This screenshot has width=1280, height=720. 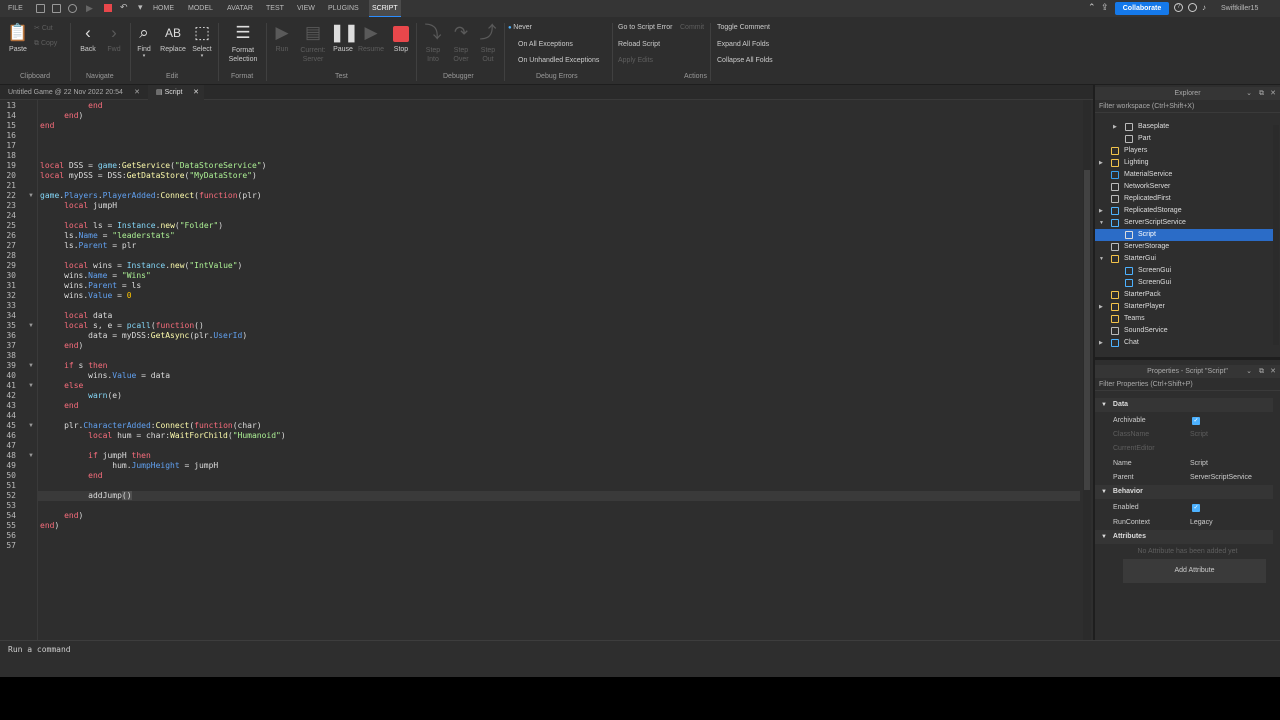 What do you see at coordinates (1249, 93) in the screenshot?
I see `chevron-down-icon: ⌄` at bounding box center [1249, 93].